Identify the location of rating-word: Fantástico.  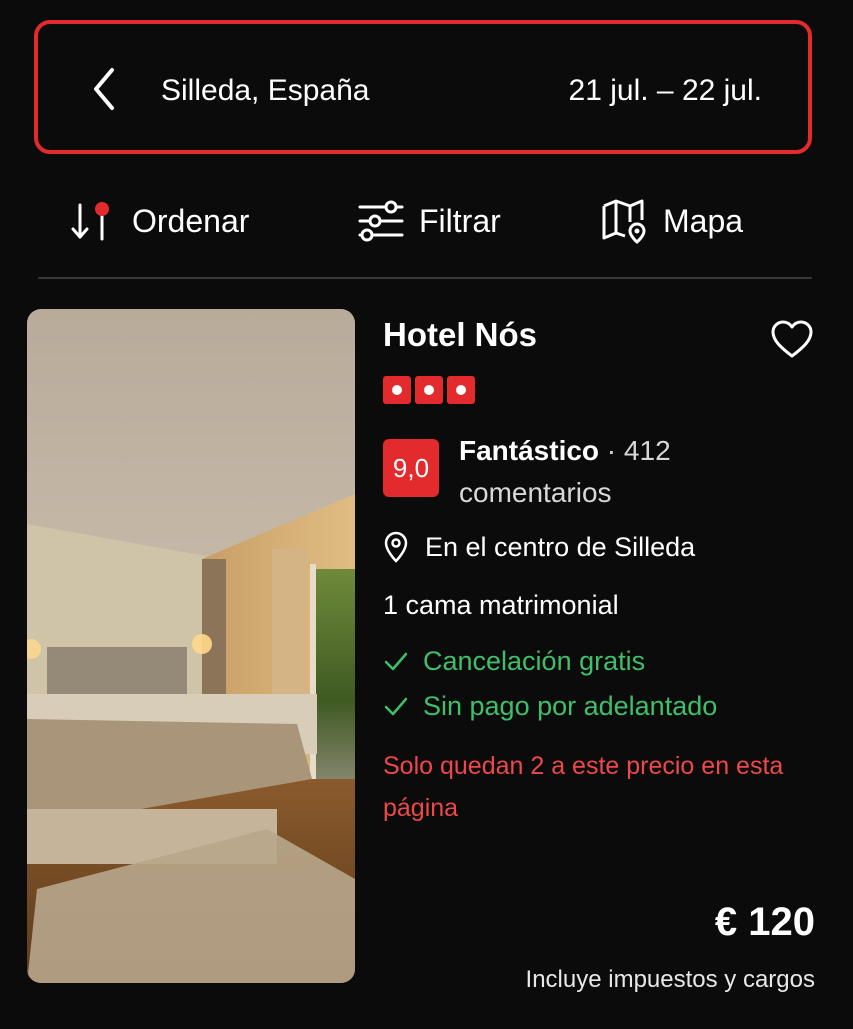
(529, 450).